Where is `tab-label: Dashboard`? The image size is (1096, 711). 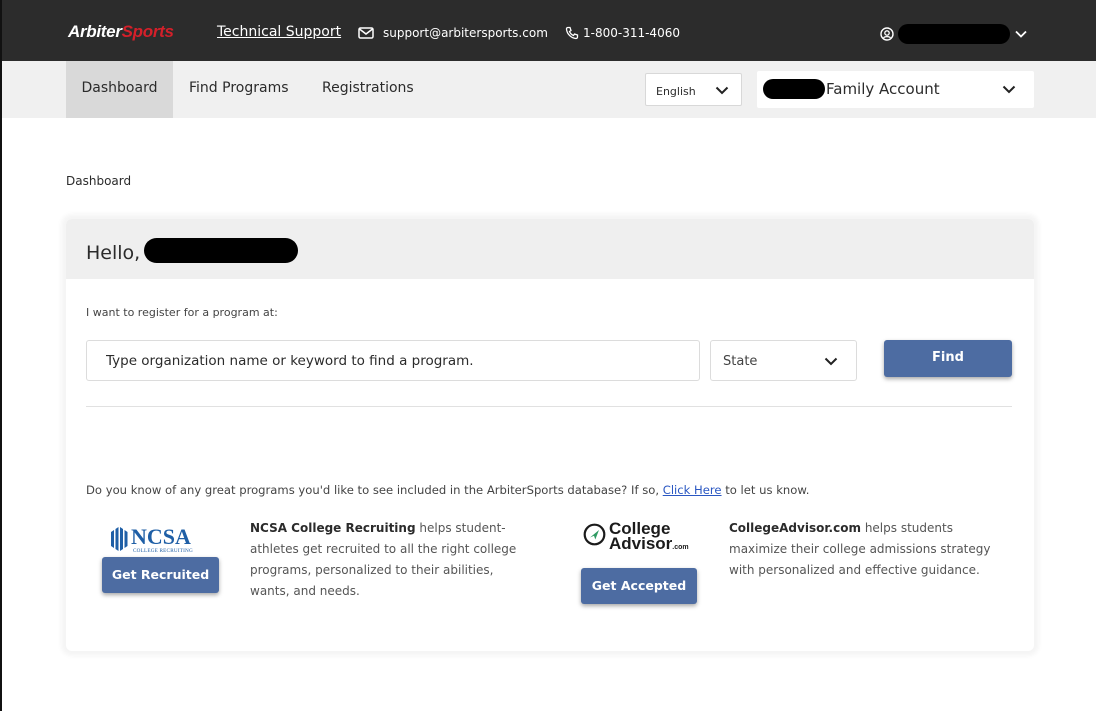
tab-label: Dashboard is located at coordinates (119, 88).